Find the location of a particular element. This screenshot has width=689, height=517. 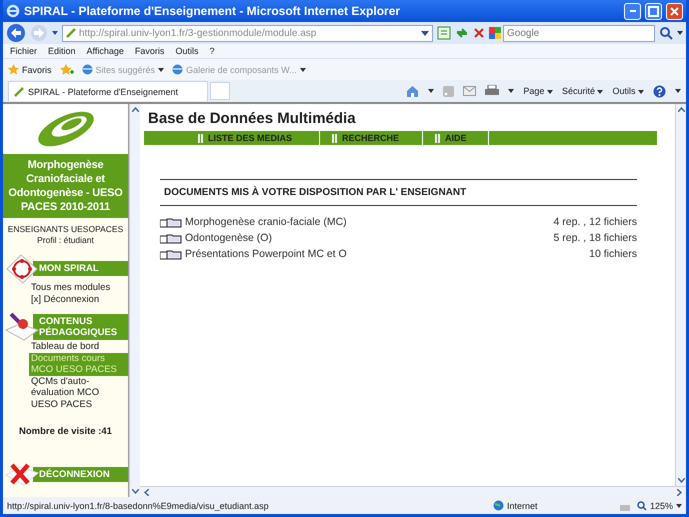

help-icon is located at coordinates (659, 91).